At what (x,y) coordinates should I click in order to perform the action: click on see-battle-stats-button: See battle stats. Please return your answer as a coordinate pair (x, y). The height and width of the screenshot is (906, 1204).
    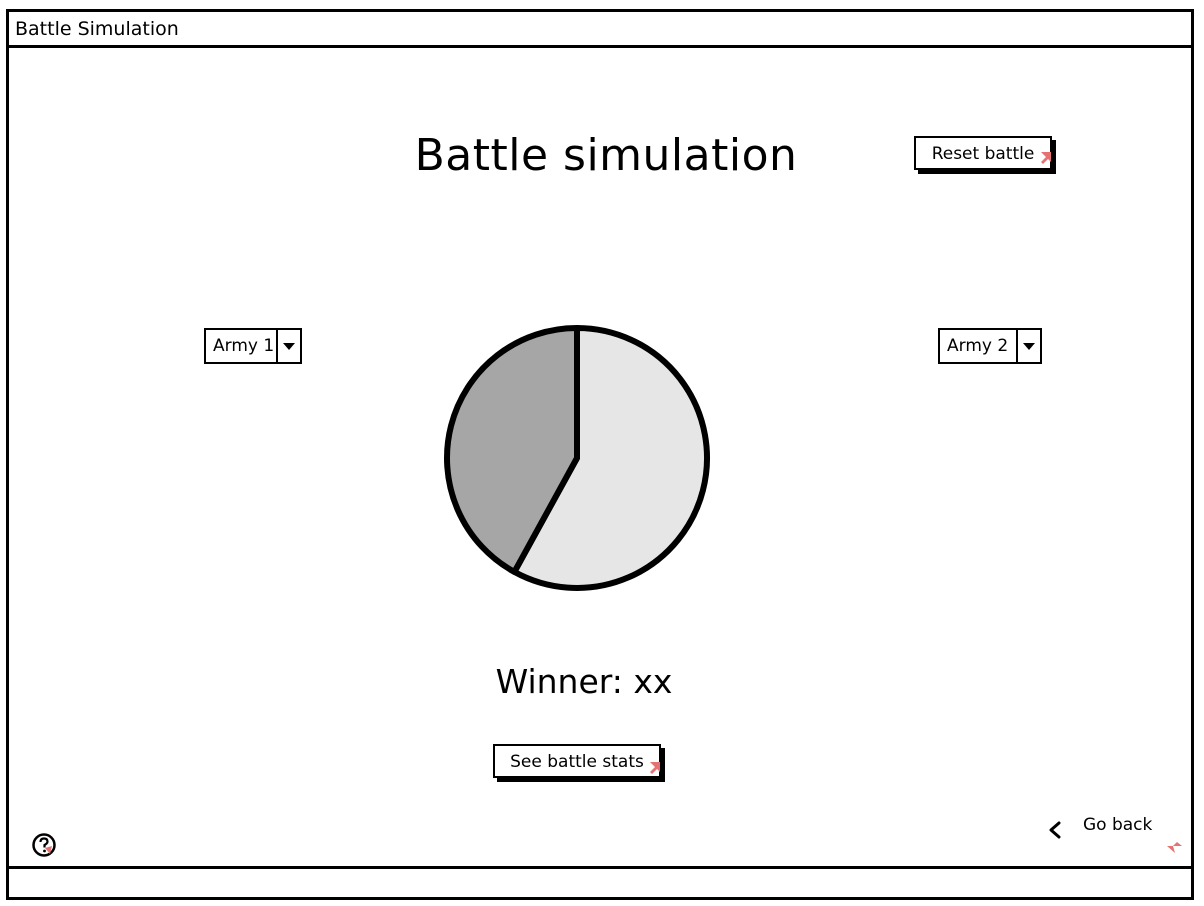
    Looking at the image, I should click on (577, 761).